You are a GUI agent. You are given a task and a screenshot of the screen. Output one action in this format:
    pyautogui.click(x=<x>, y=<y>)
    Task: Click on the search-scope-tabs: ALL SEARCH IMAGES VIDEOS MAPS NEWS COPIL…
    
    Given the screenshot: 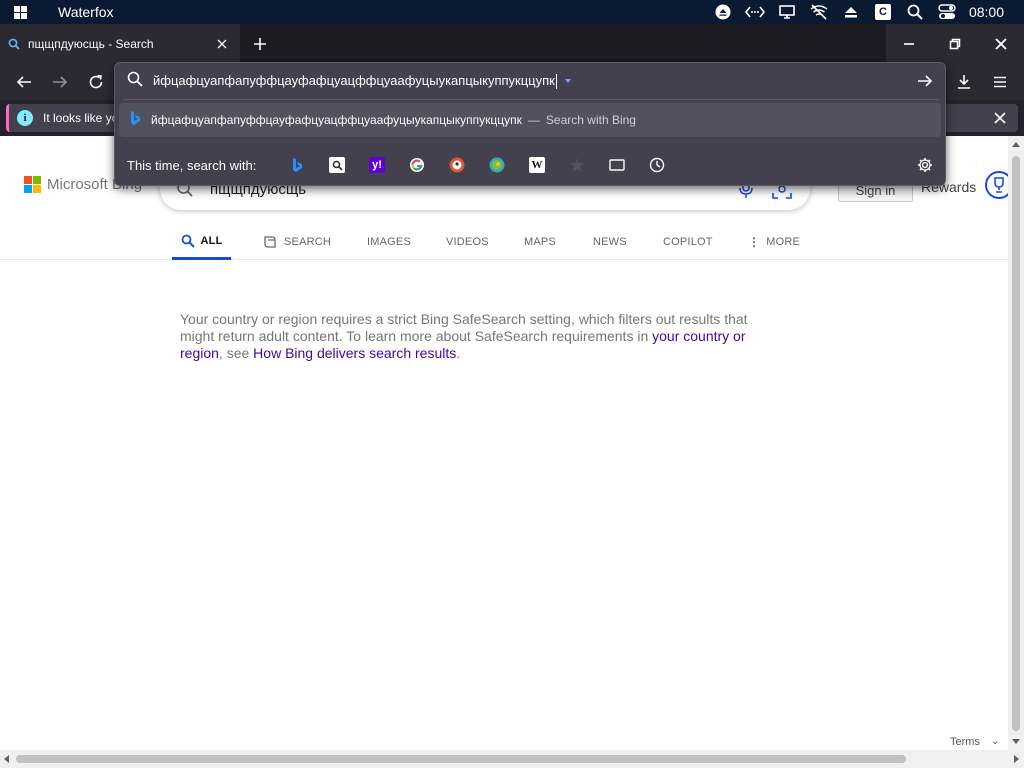 What is the action you would take?
    pyautogui.click(x=504, y=242)
    